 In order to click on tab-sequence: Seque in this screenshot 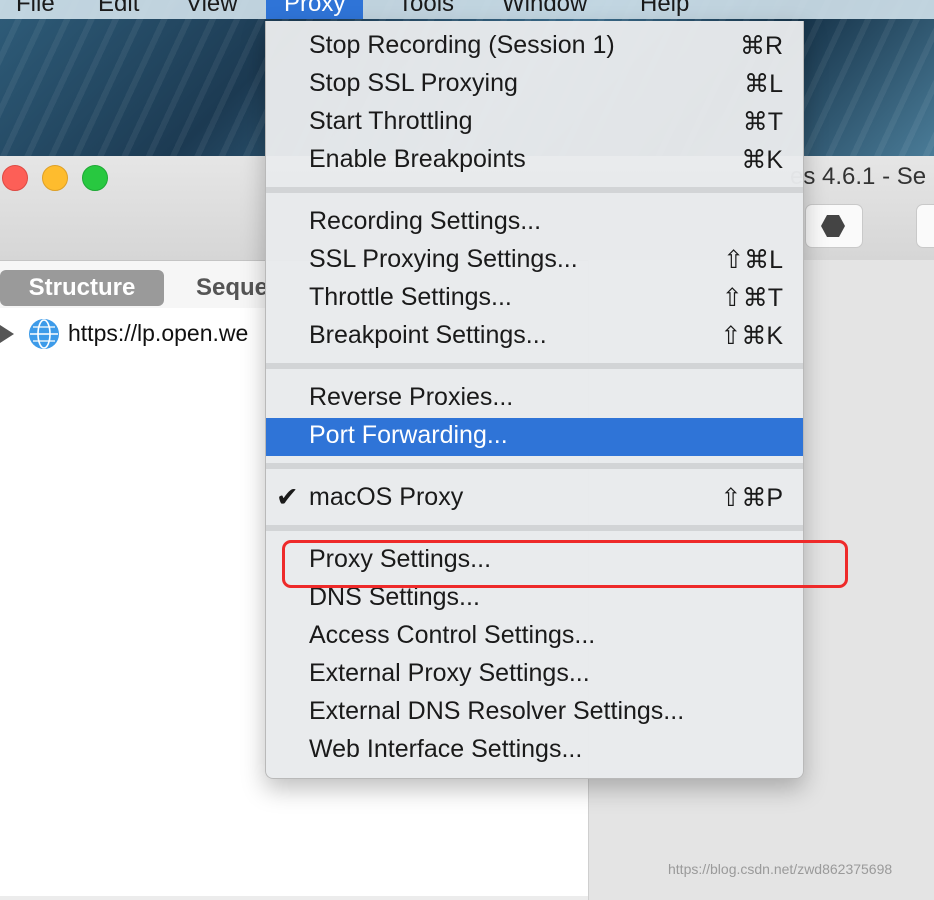, I will do `click(232, 288)`.